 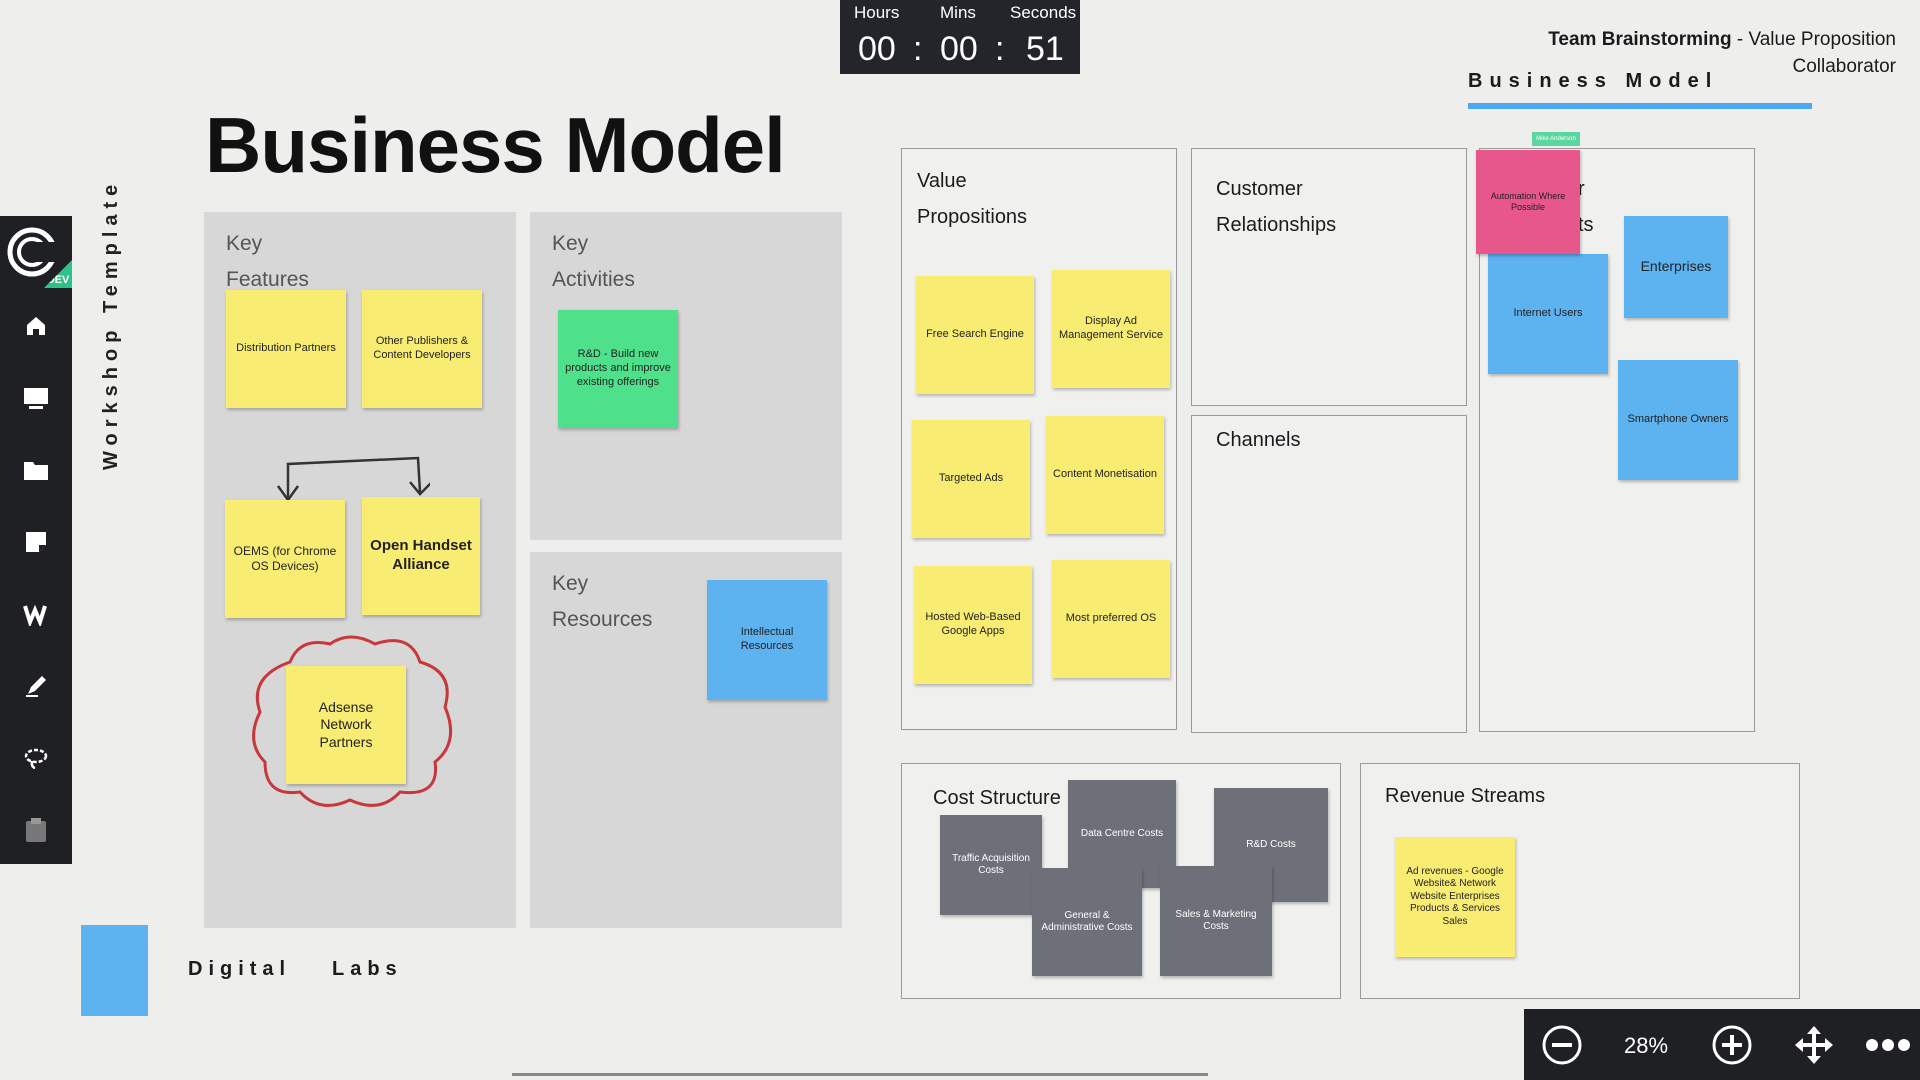 What do you see at coordinates (877, 49) in the screenshot?
I see `hours-value: 00` at bounding box center [877, 49].